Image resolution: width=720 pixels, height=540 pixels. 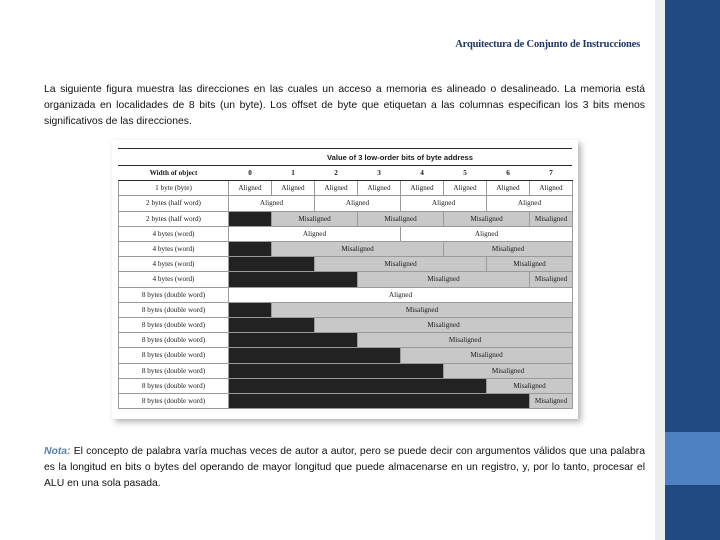 I want to click on row-label: 1 byte (byte), so click(x=173, y=188).